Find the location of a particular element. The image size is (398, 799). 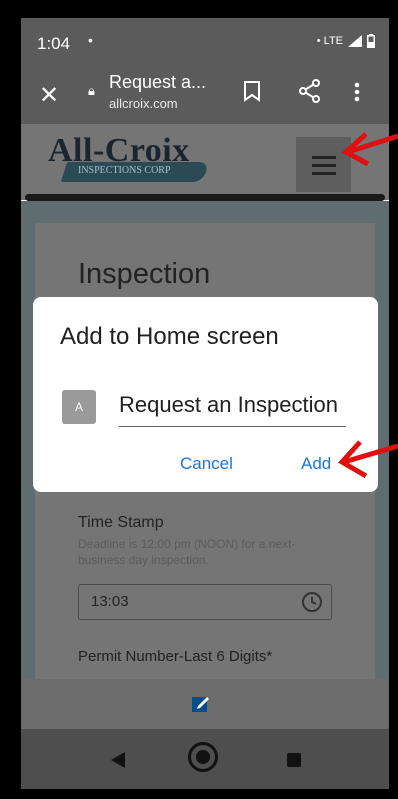

annotation-arrow-add is located at coordinates (368, 459).